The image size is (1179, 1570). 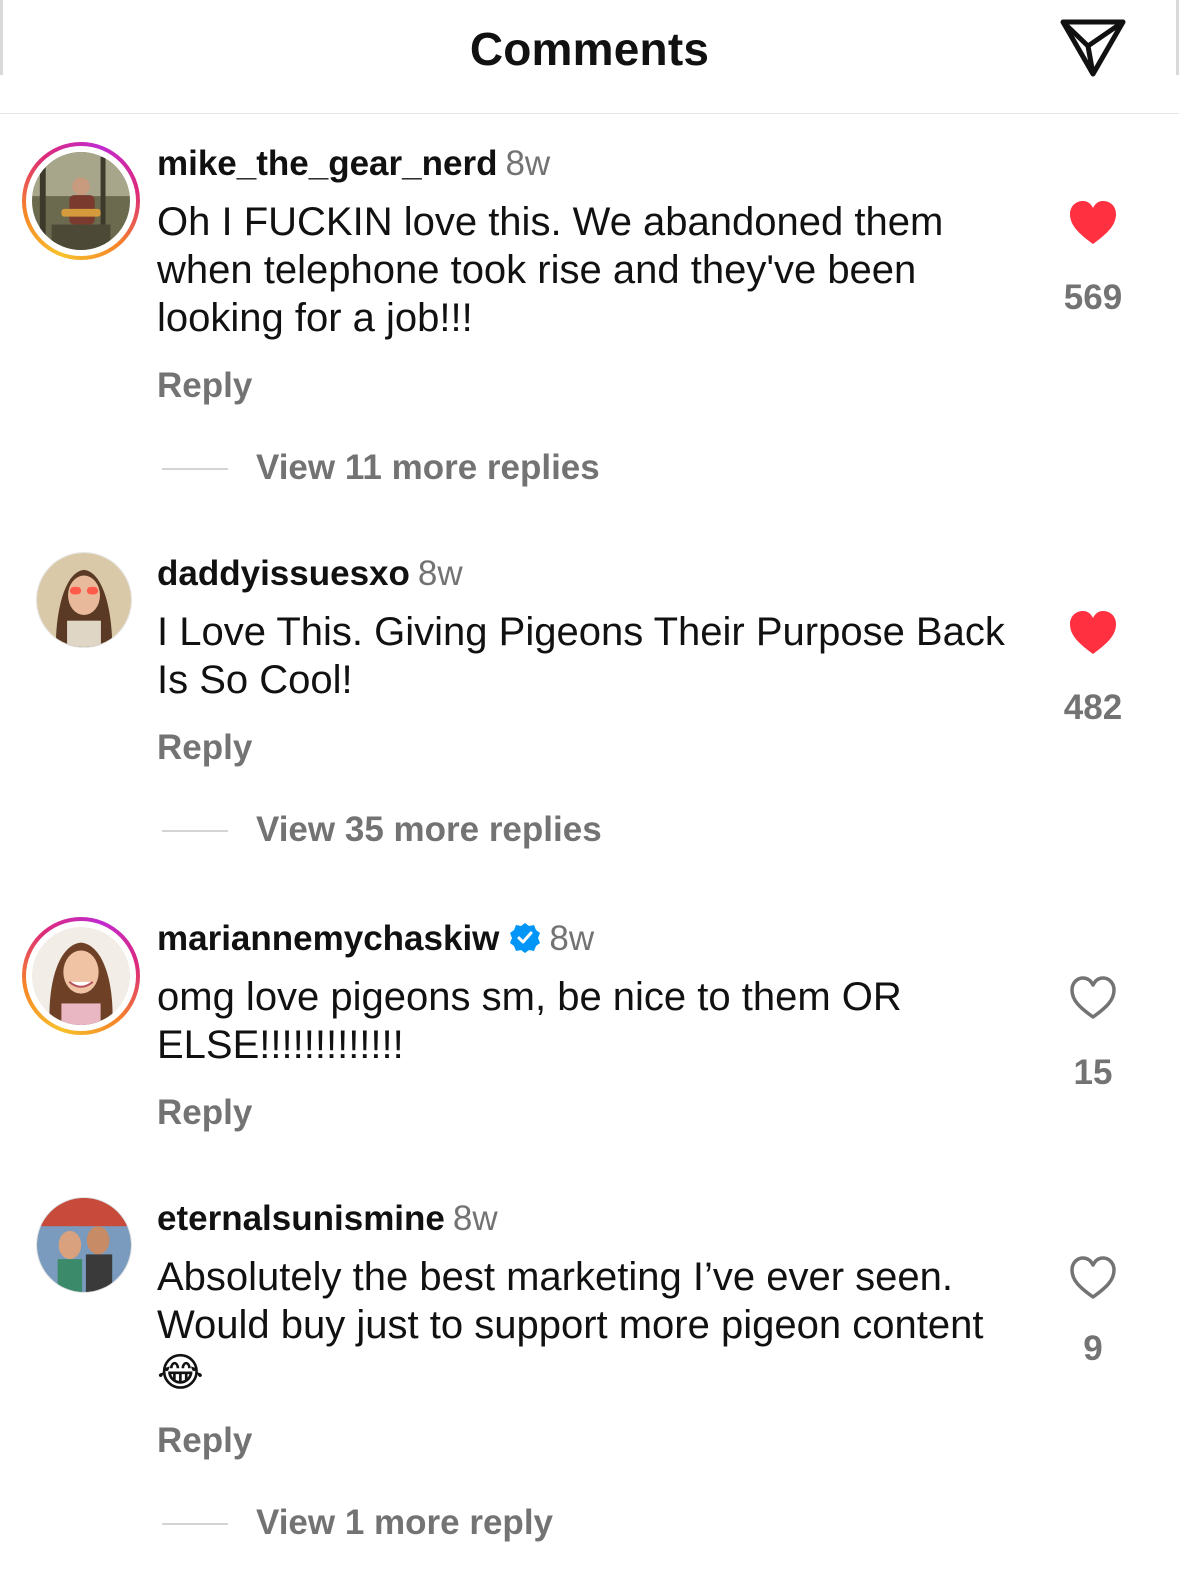 What do you see at coordinates (1093, 259) in the screenshot?
I see `like-control: 569` at bounding box center [1093, 259].